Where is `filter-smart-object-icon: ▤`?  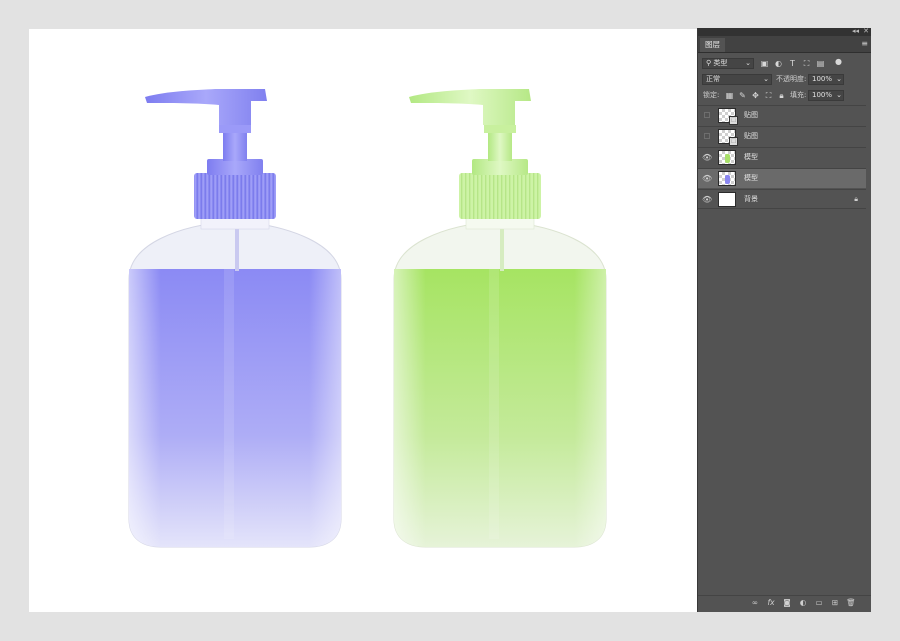
filter-smart-object-icon: ▤ is located at coordinates (820, 63).